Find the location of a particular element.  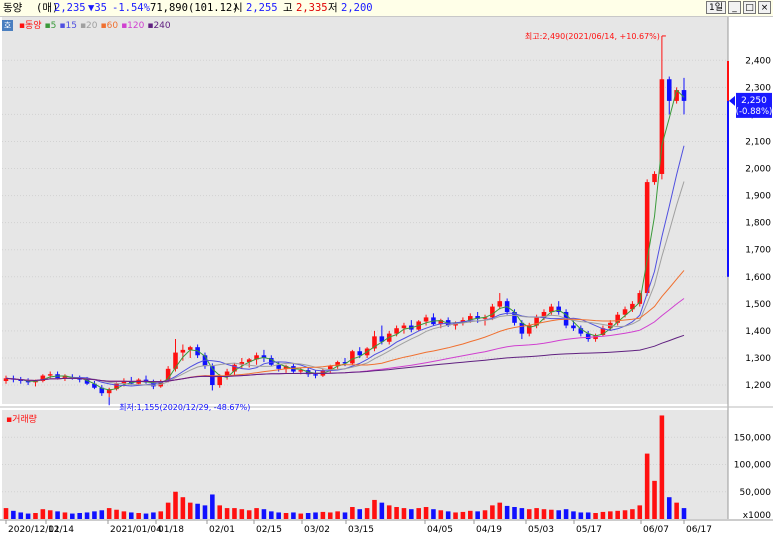

maximize-button: □ is located at coordinates (749, 7).